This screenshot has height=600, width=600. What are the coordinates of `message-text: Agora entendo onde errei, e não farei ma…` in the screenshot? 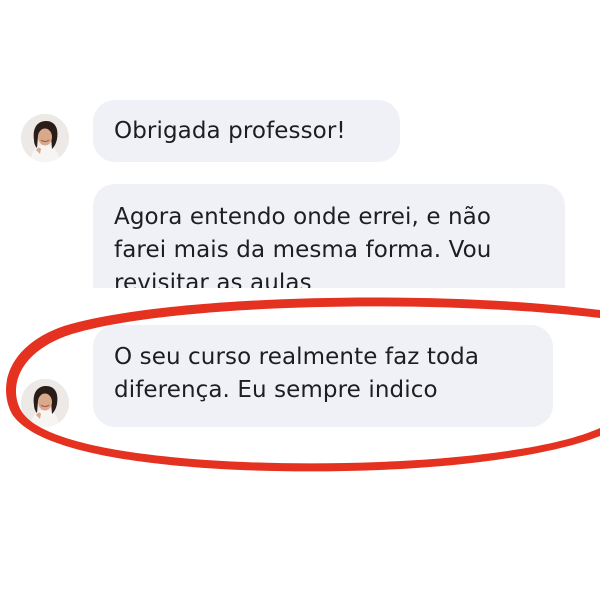 It's located at (303, 246).